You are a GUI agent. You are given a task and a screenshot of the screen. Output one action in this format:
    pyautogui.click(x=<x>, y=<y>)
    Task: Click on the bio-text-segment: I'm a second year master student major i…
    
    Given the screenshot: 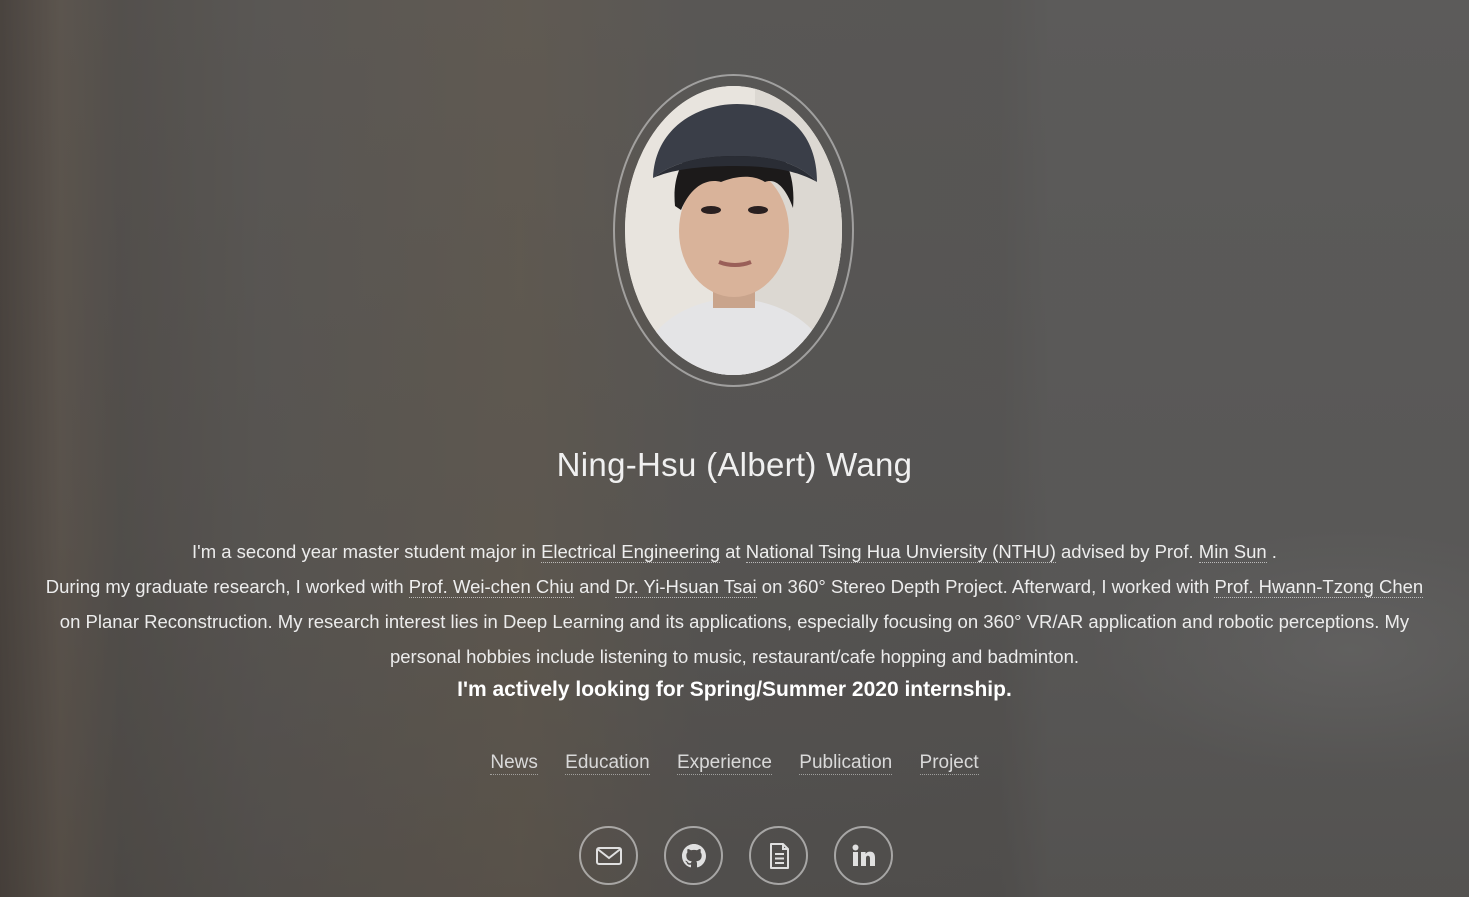 What is the action you would take?
    pyautogui.click(x=367, y=551)
    